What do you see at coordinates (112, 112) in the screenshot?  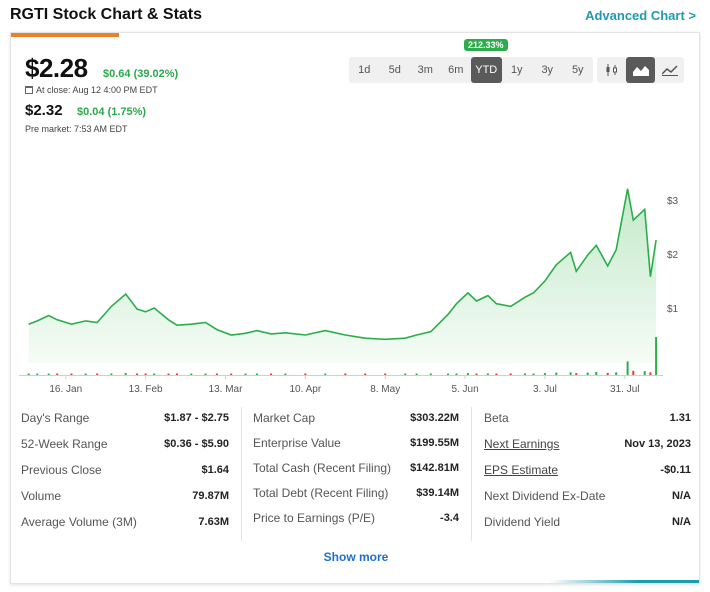 I see `premarket-change: $0.04 (1.75%)` at bounding box center [112, 112].